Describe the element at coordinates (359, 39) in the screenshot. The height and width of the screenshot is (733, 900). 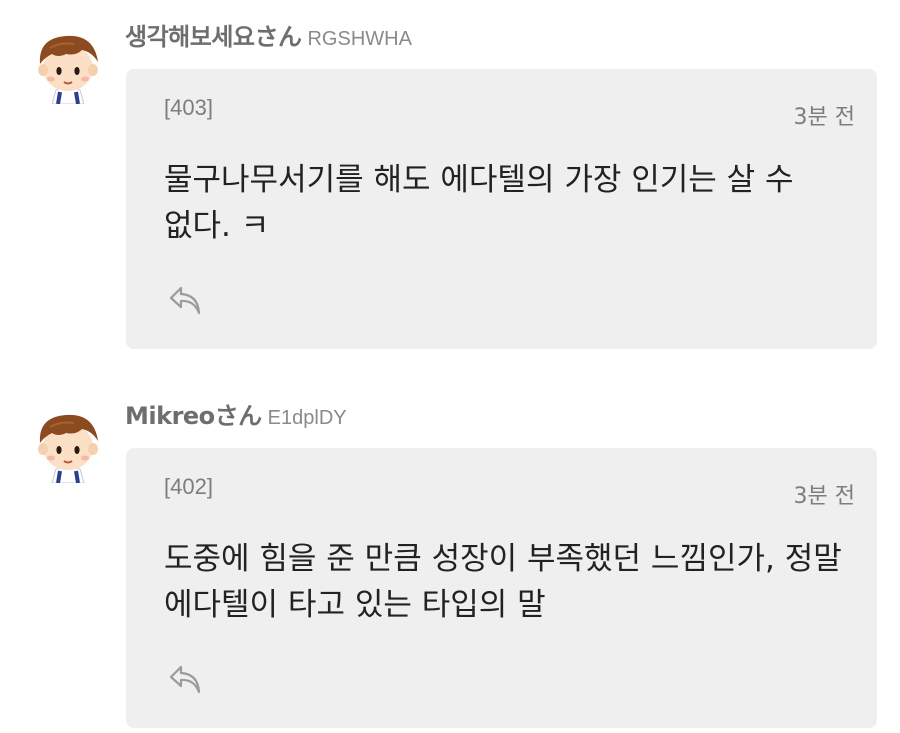
I see `user-id: RGSHWHA` at that location.